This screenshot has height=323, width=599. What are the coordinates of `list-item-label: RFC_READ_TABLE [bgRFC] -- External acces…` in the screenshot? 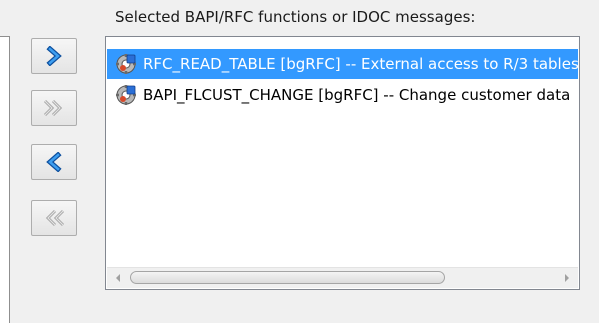 It's located at (360, 64).